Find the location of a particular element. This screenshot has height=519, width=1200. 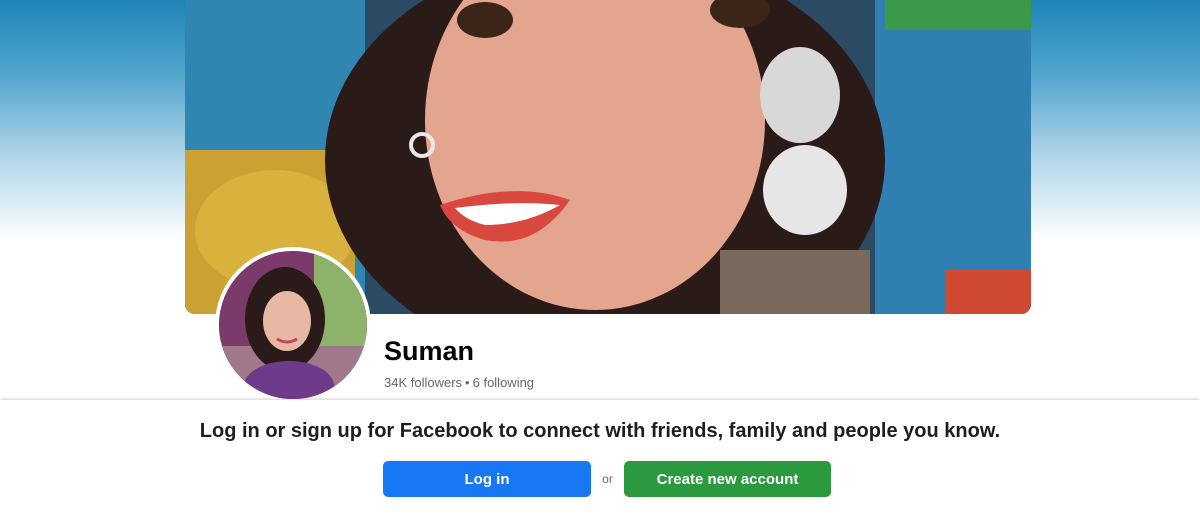

profile-name: Suman is located at coordinates (429, 351).